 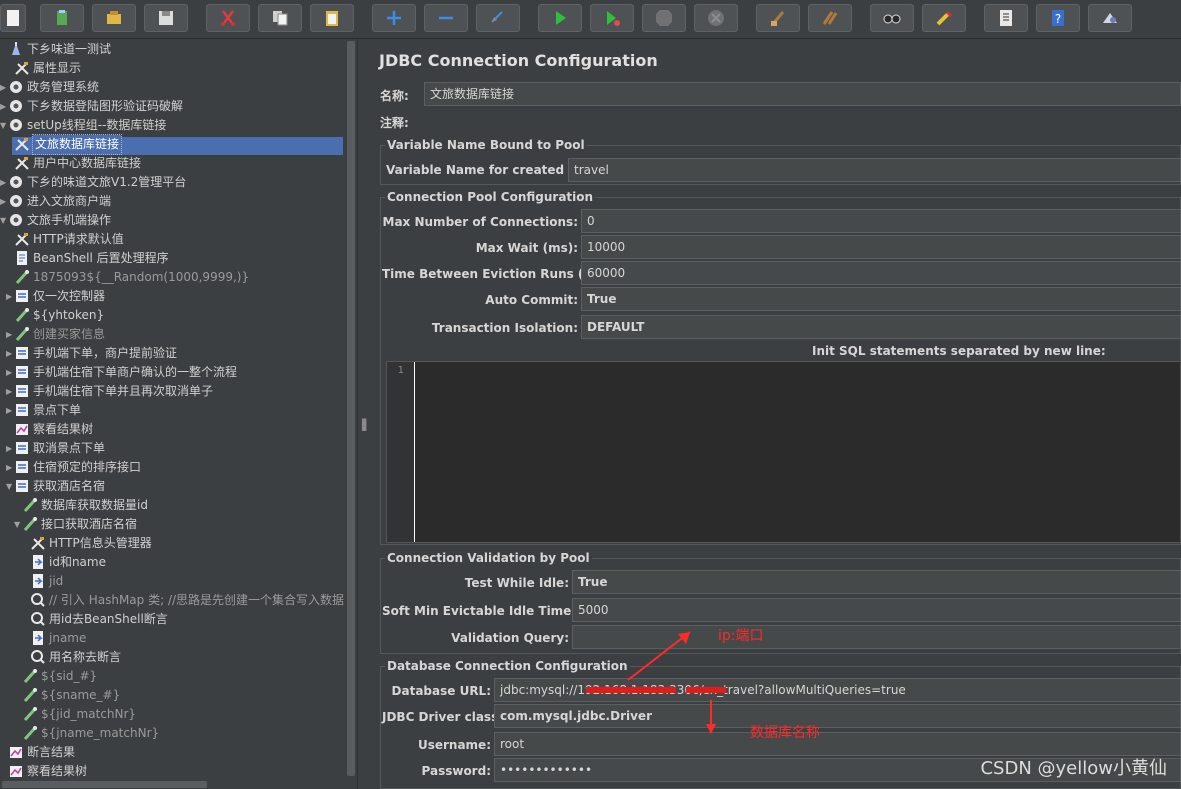 I want to click on connection-pool-group-title: Connection Pool Configuration, so click(x=490, y=197).